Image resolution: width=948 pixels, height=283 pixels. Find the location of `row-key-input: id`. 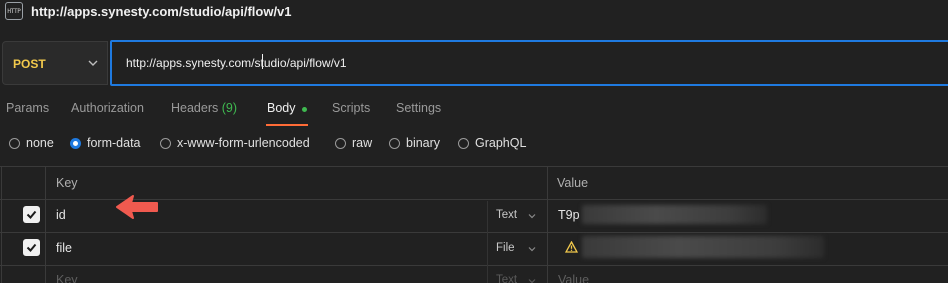

row-key-input: id is located at coordinates (61, 215).